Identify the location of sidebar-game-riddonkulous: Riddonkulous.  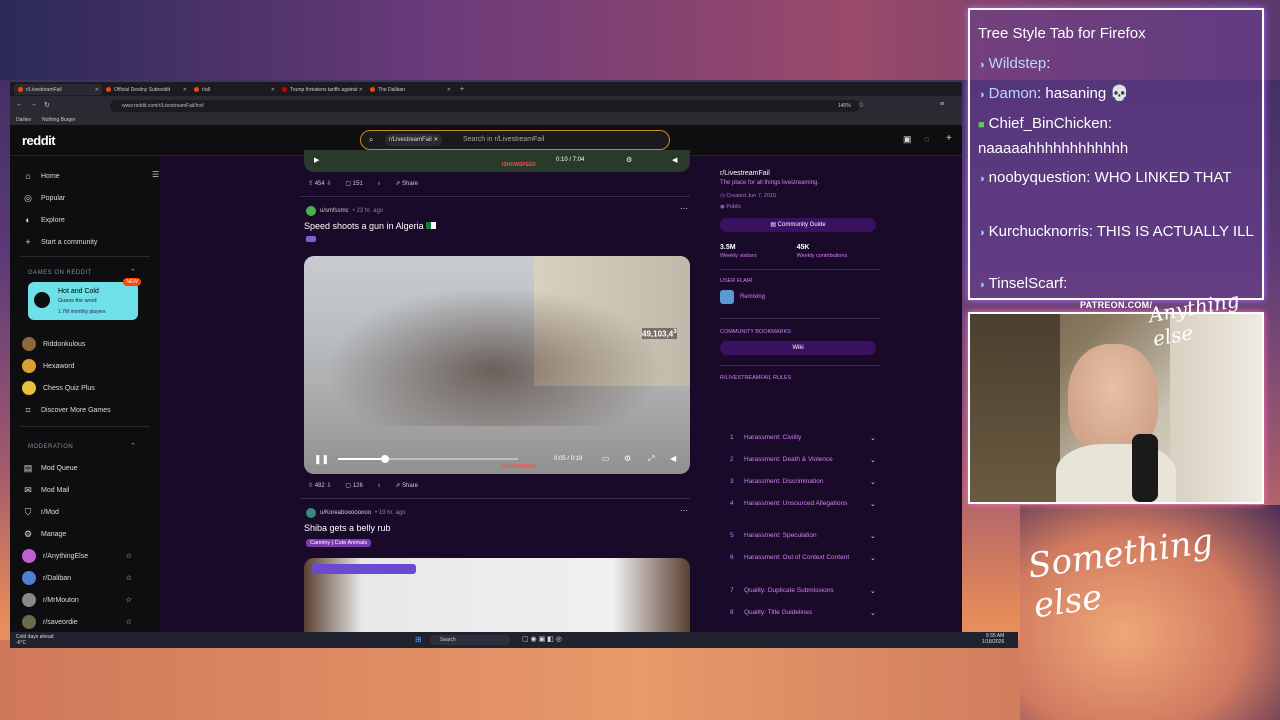
(53, 344).